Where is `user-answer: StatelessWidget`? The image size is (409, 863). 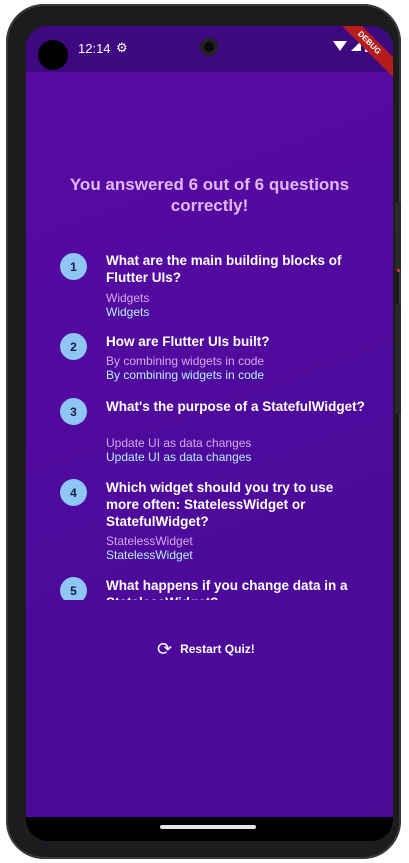
user-answer: StatelessWidget is located at coordinates (149, 541).